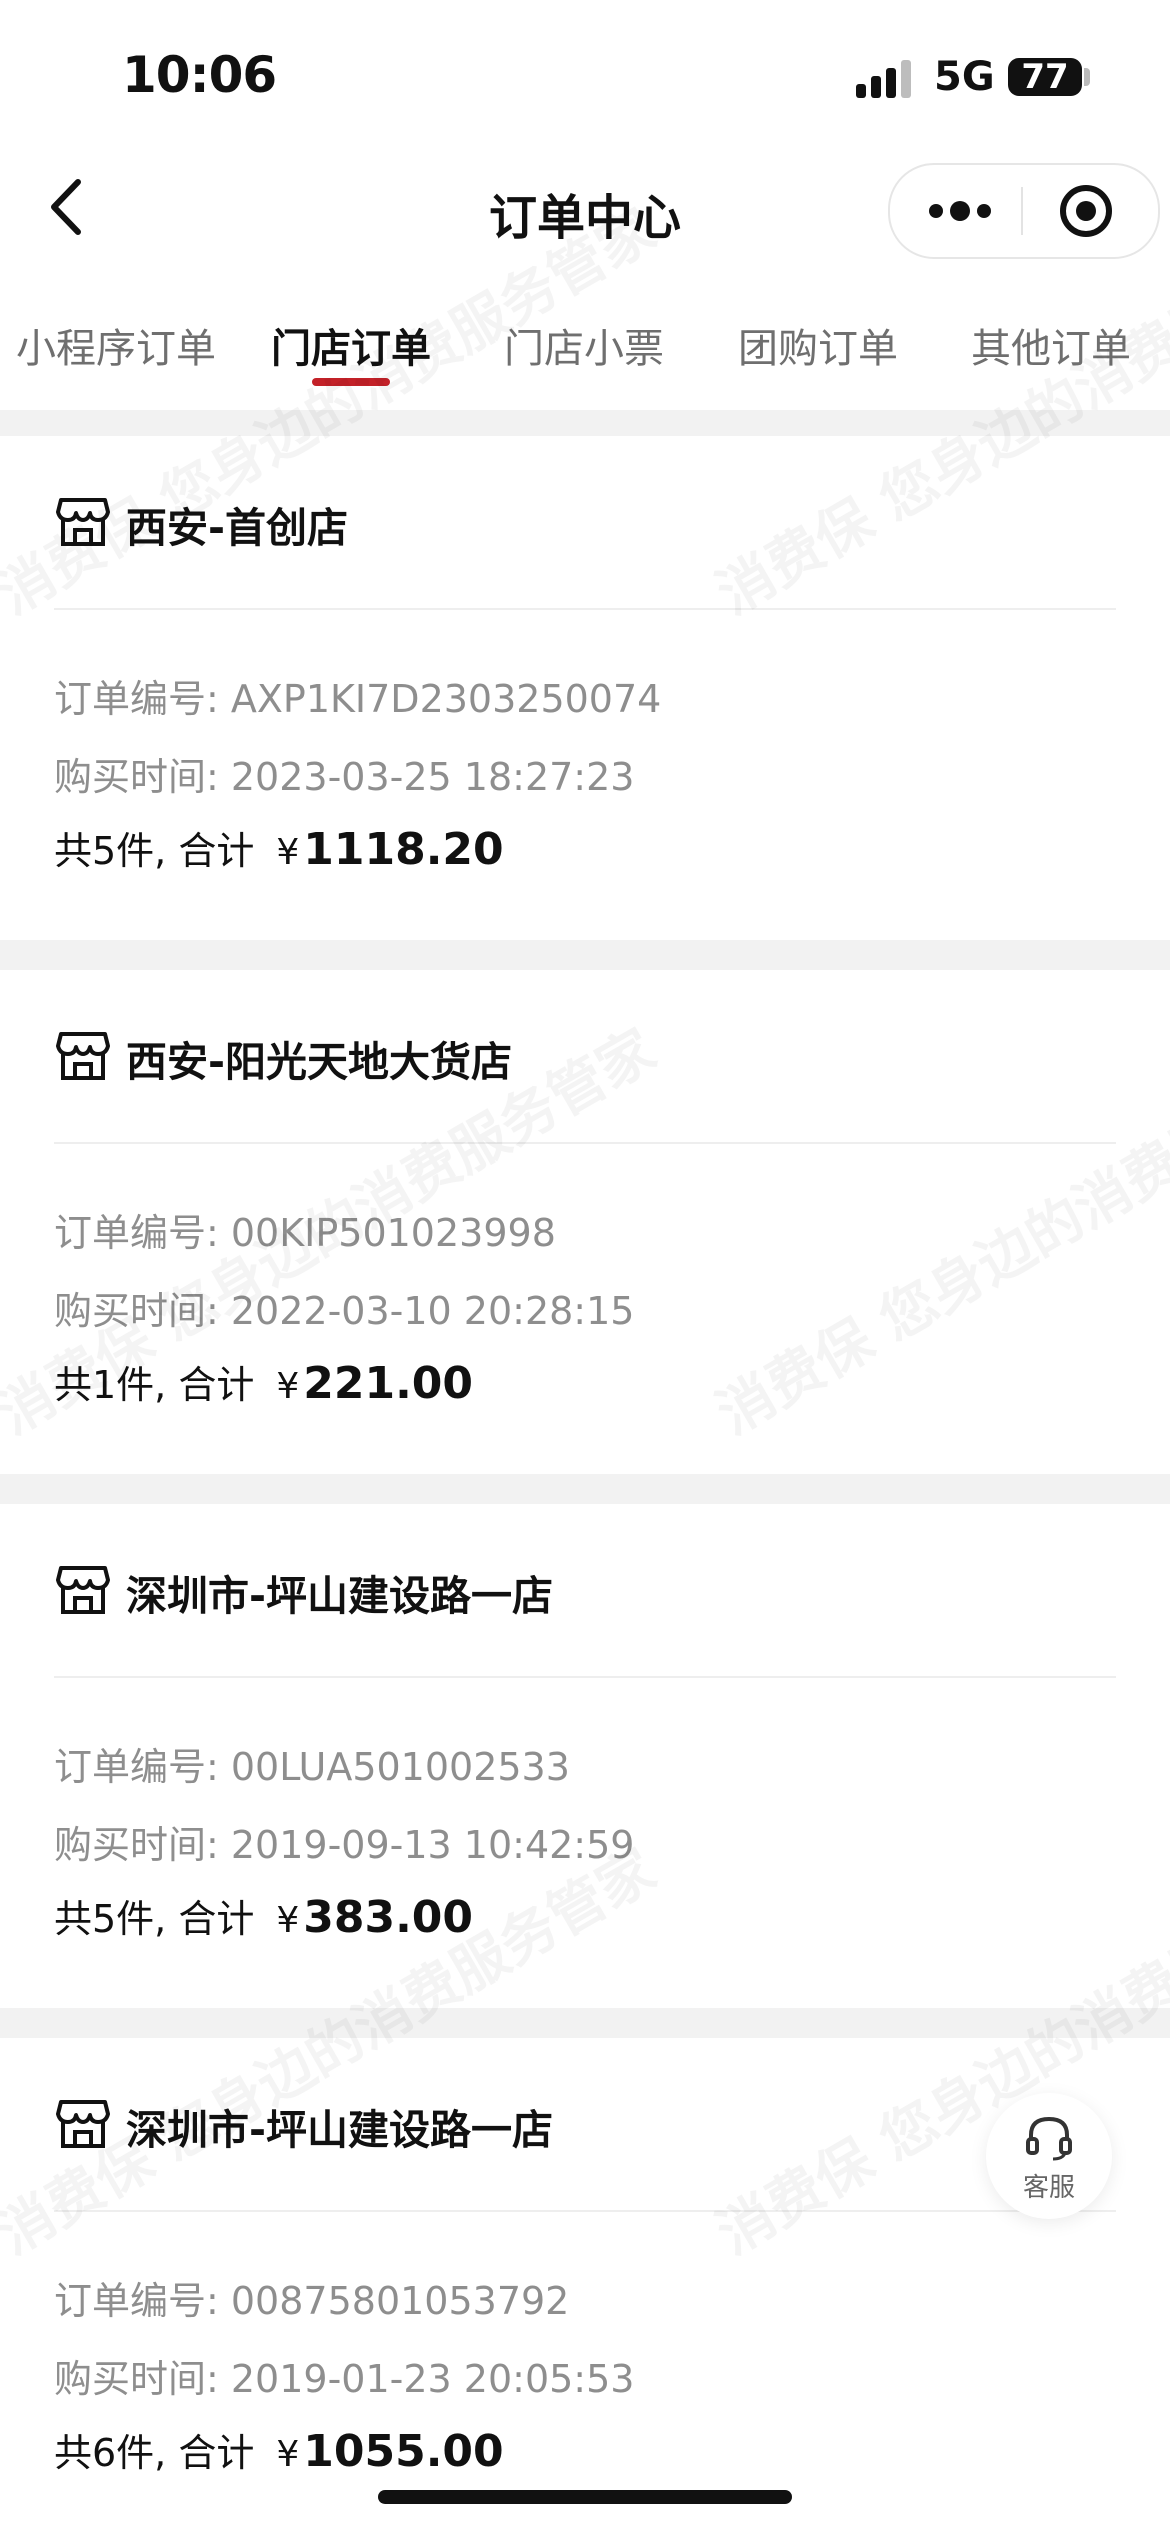  I want to click on store-name: 西安-阳光天地大货店, so click(319, 1062).